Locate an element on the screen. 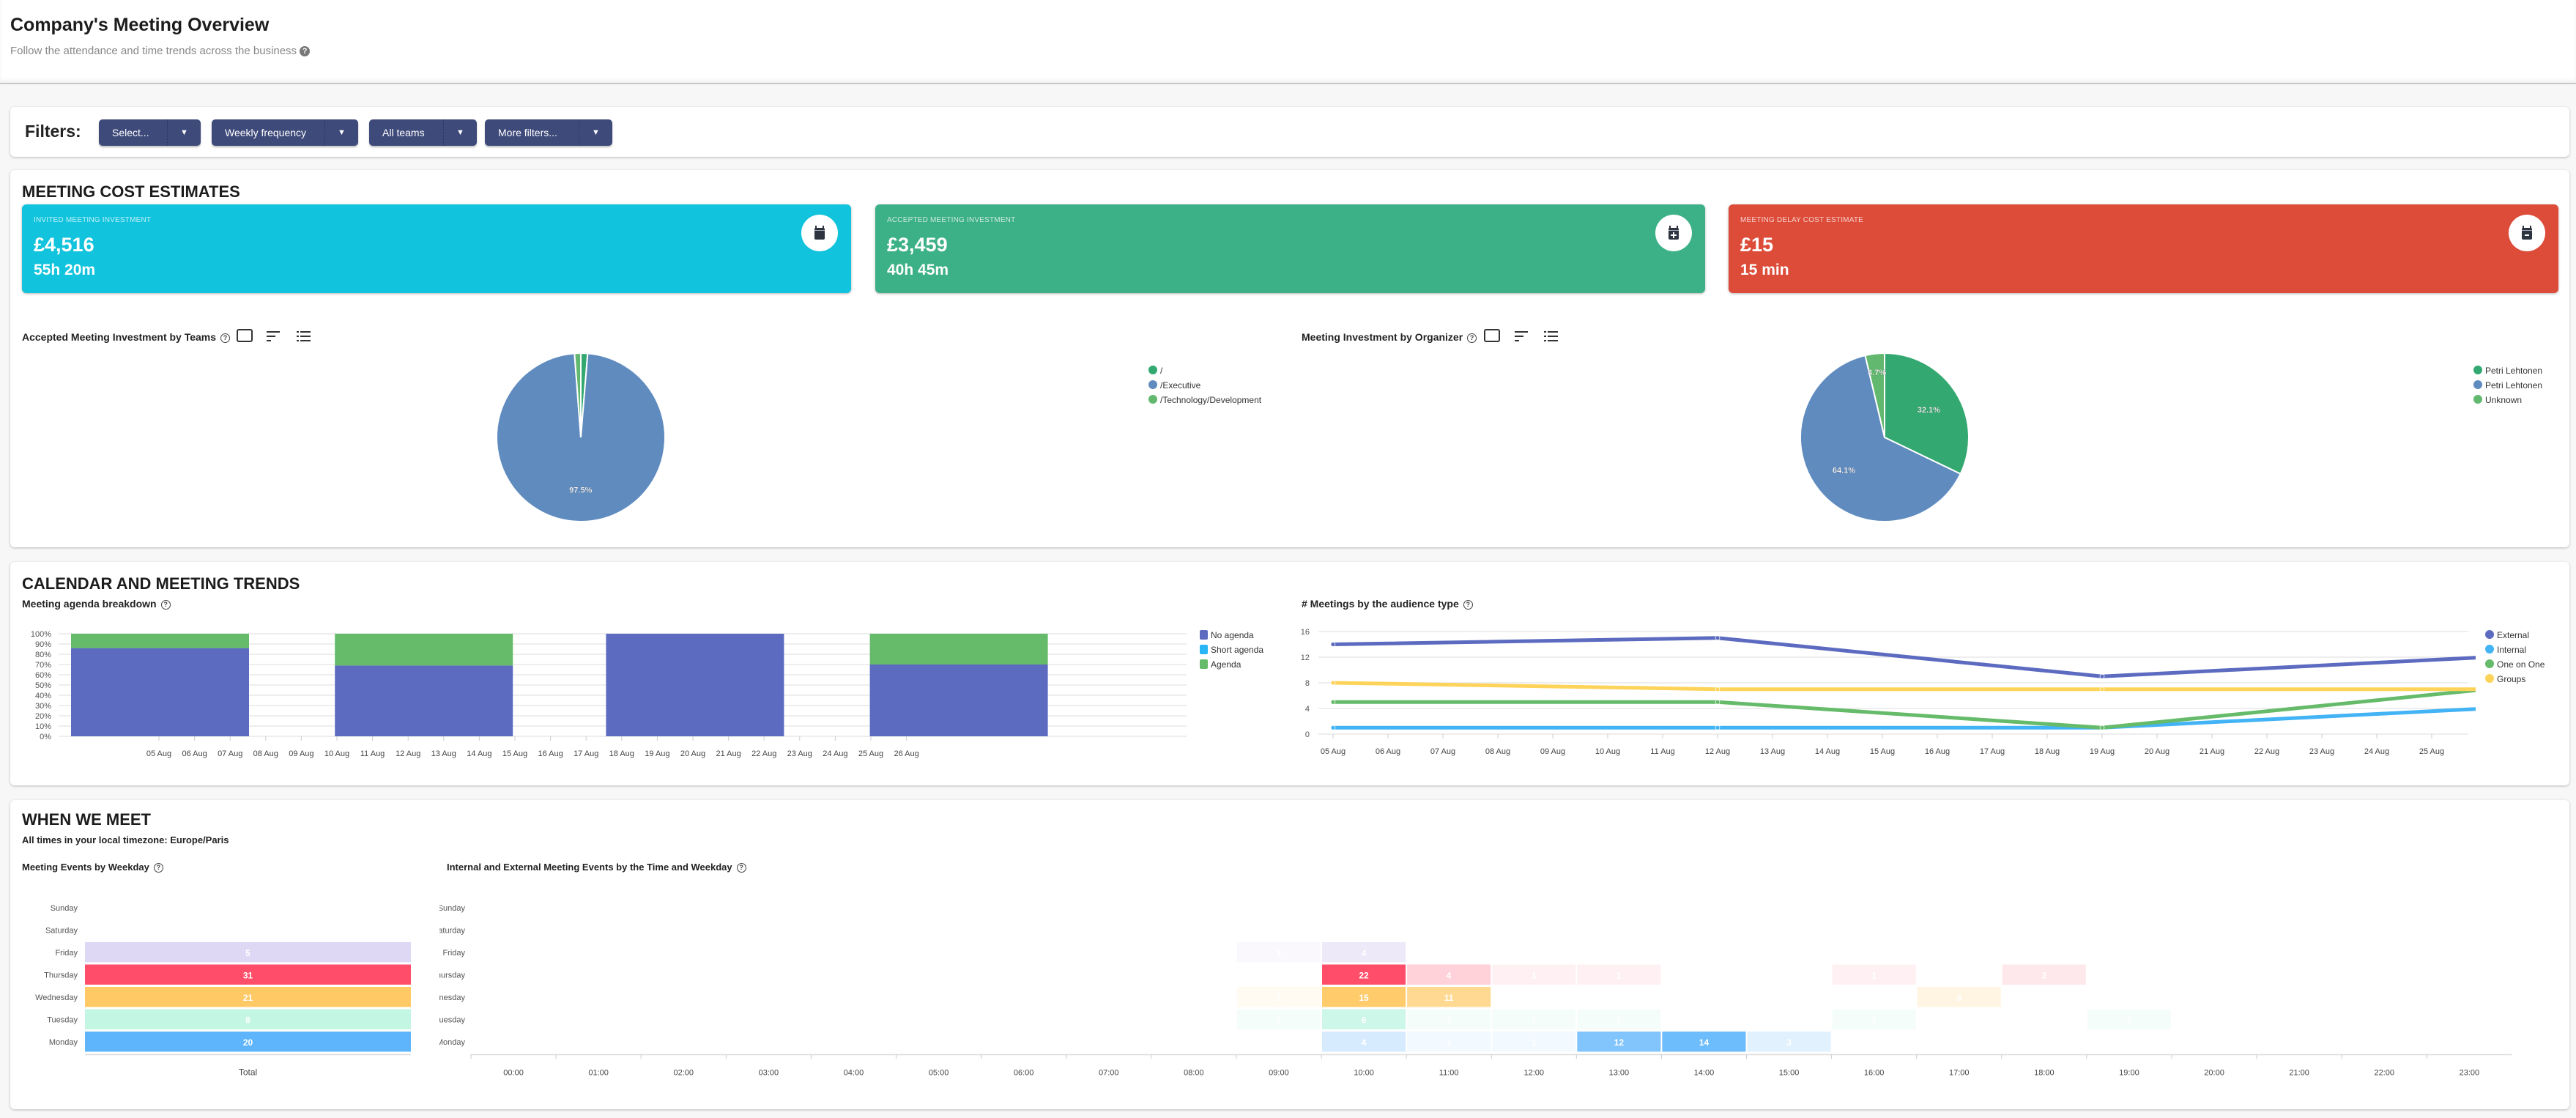  date-select-dropdown: Select... ▼ is located at coordinates (150, 132).